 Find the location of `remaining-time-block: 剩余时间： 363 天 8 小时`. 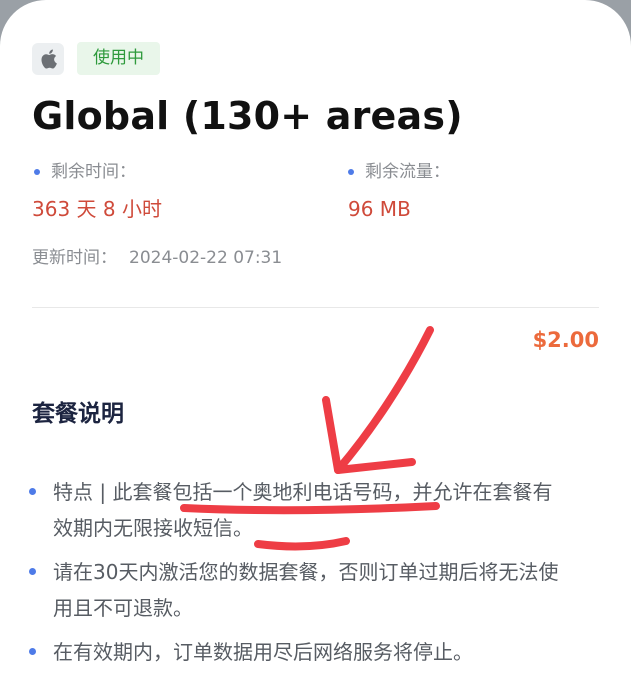

remaining-time-block: 剩余时间： 363 天 8 小时 is located at coordinates (97, 191).